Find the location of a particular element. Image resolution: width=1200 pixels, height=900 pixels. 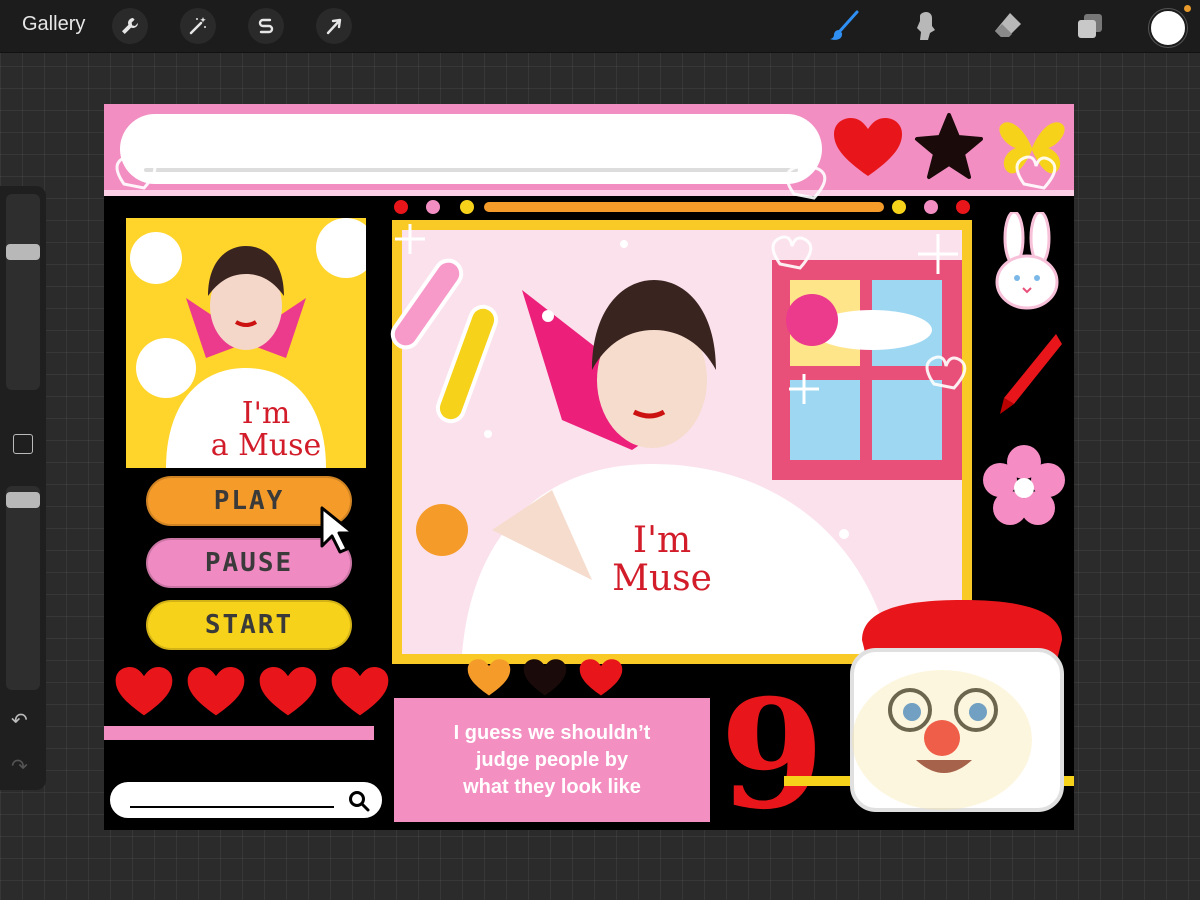

pink-strip is located at coordinates (239, 733).